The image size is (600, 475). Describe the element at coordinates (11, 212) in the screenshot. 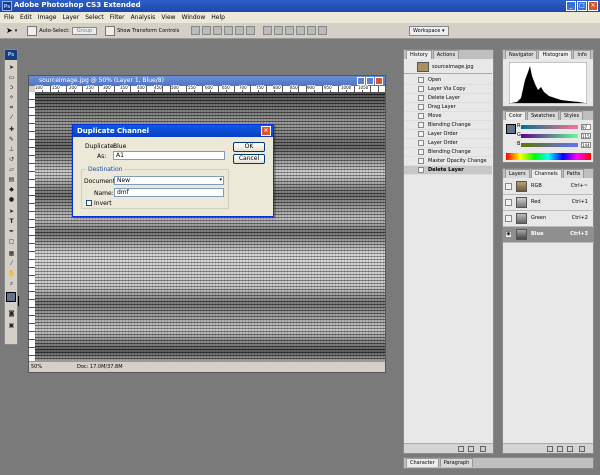

I see `path-selection-tool-icon: ➤` at that location.